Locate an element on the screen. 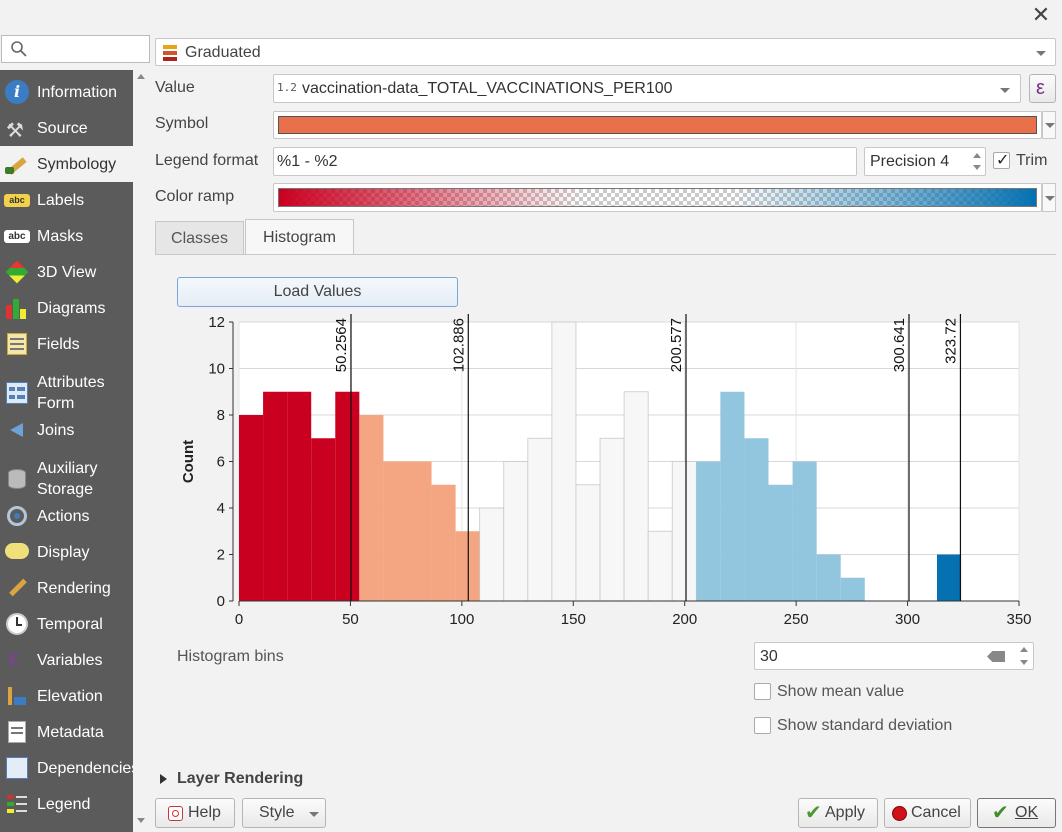 This screenshot has height=832, width=1062. renderer-type-select: Graduated is located at coordinates (605, 52).